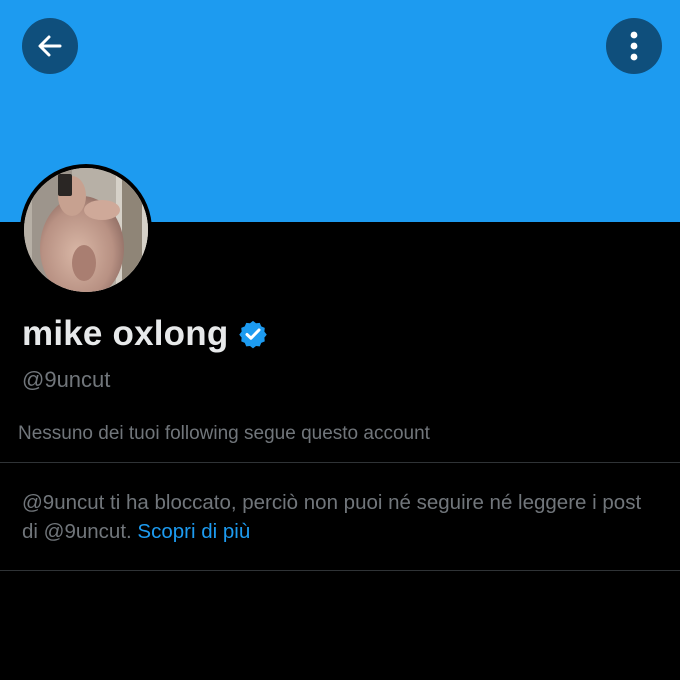 This screenshot has width=680, height=680. I want to click on more-options-button, so click(634, 46).